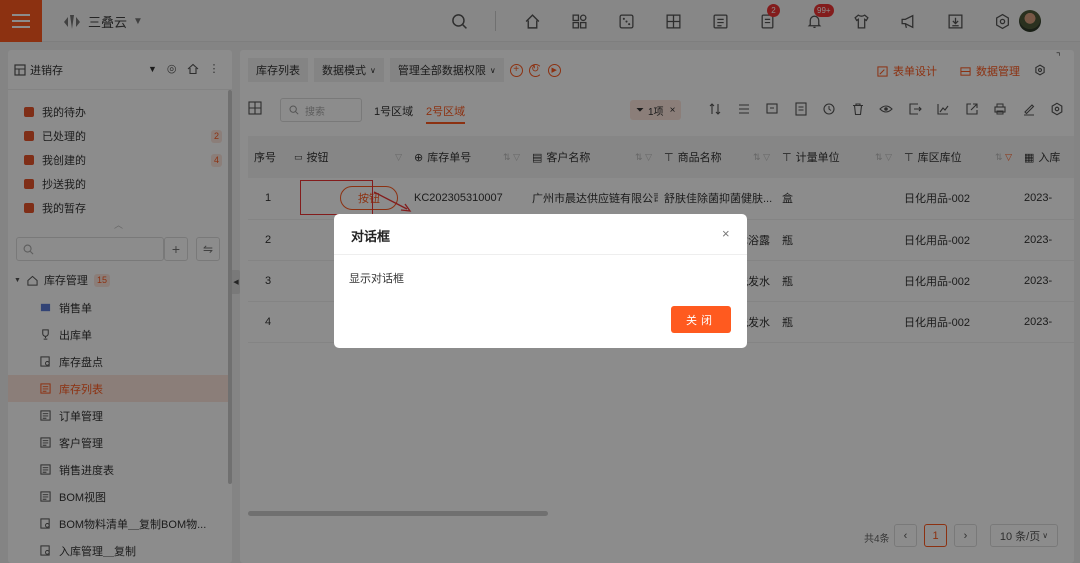 Image resolution: width=1080 pixels, height=563 pixels. I want to click on dialog-divider, so click(540, 254).